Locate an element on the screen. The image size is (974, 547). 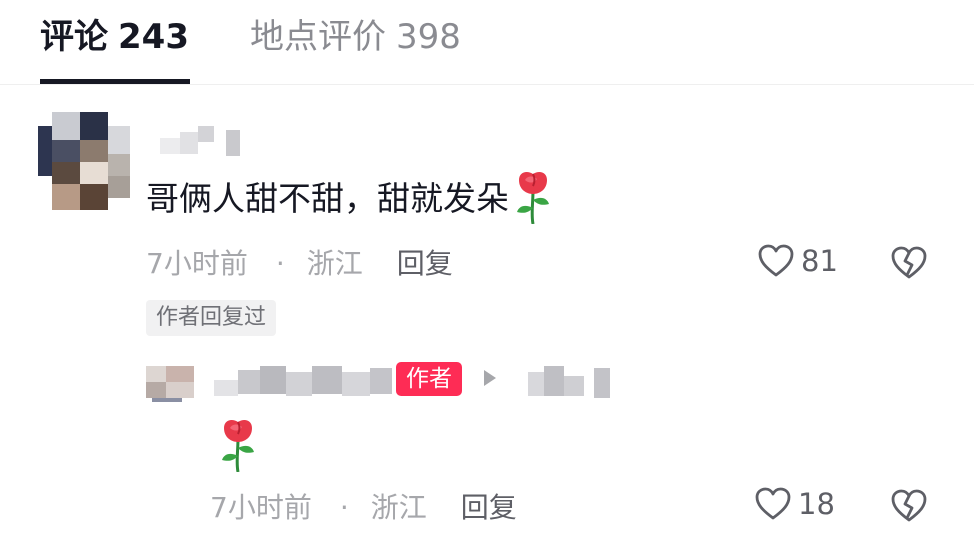
commenter-avatar is located at coordinates (84, 161).